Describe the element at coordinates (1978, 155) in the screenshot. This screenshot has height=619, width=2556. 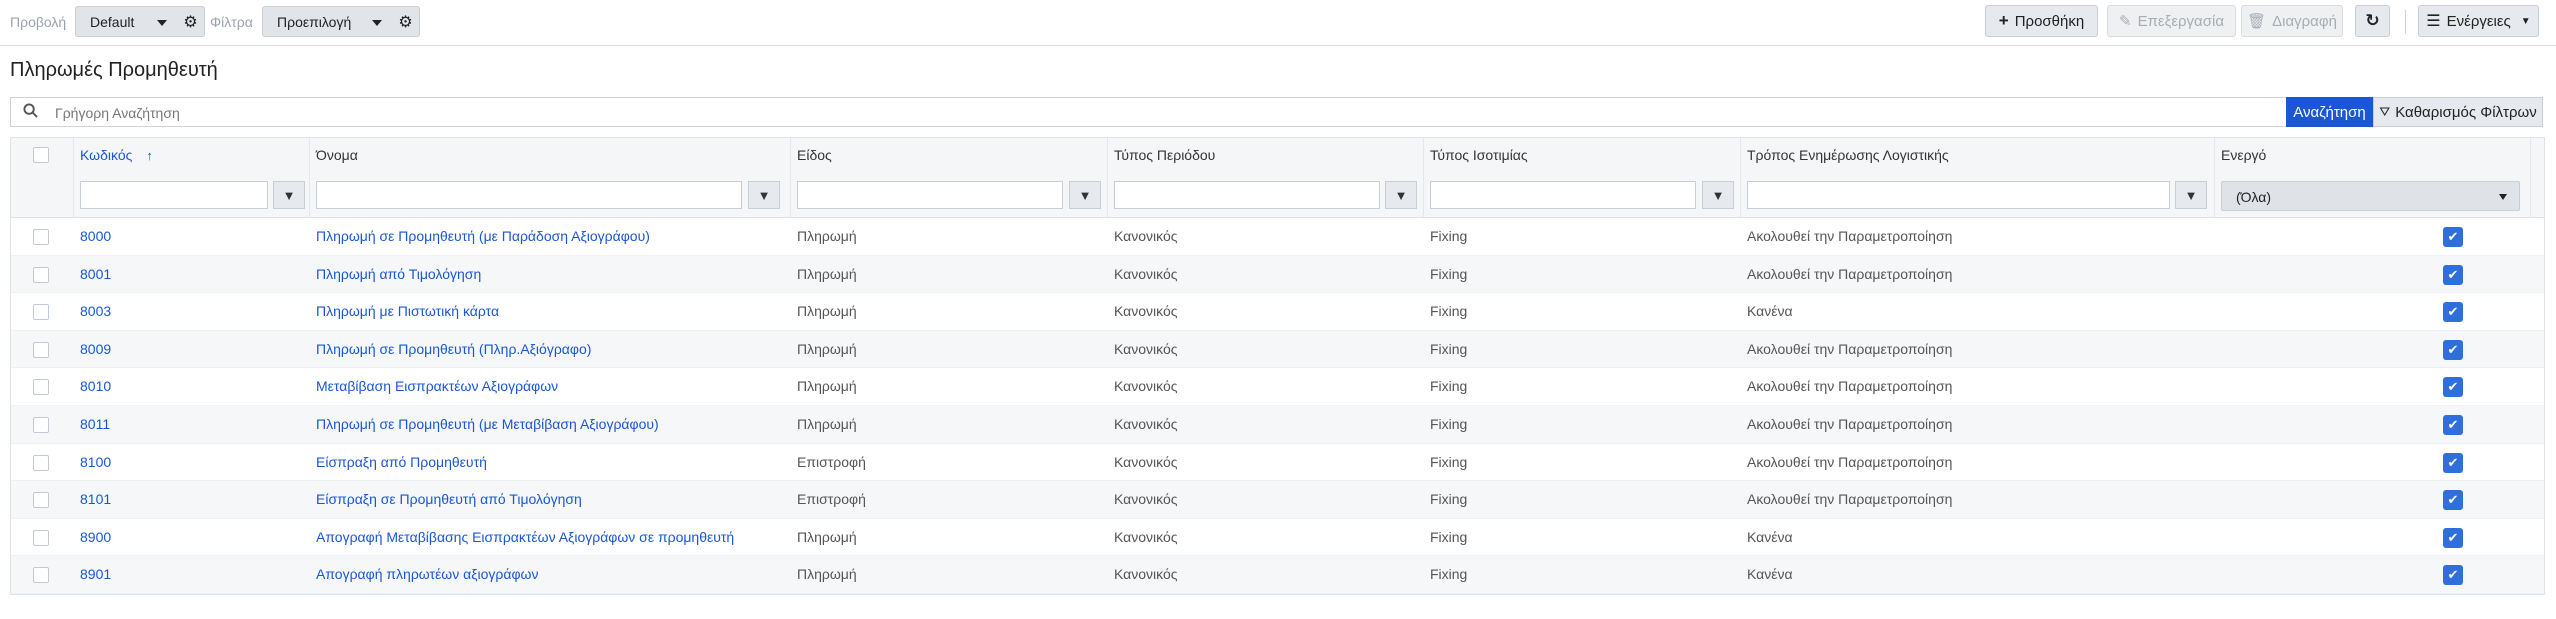
I see `column-header-accounting-update: Τρόπος Ενημέρωσης Λογιστικής` at that location.